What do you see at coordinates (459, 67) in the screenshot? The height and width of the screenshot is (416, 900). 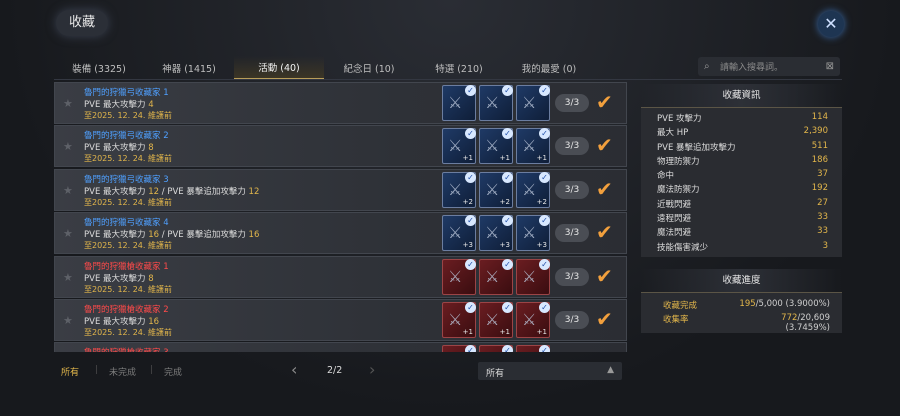 I see `tab-special: 特選 (210)` at bounding box center [459, 67].